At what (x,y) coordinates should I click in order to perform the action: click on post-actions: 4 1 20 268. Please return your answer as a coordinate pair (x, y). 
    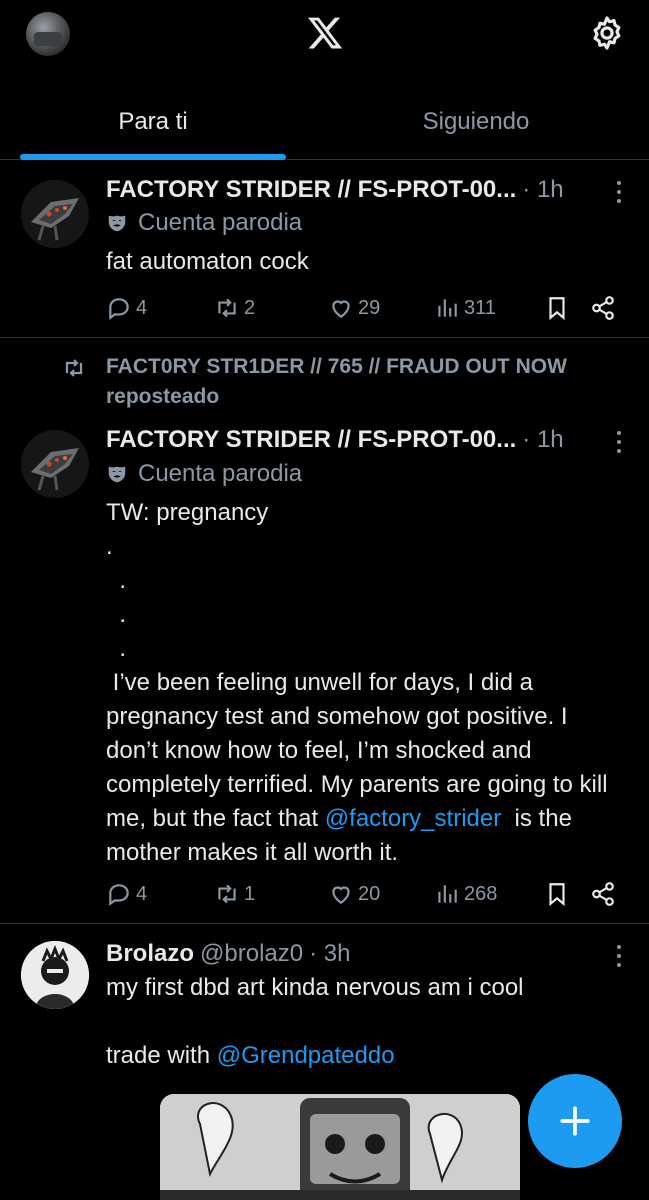
    Looking at the image, I should click on (365, 894).